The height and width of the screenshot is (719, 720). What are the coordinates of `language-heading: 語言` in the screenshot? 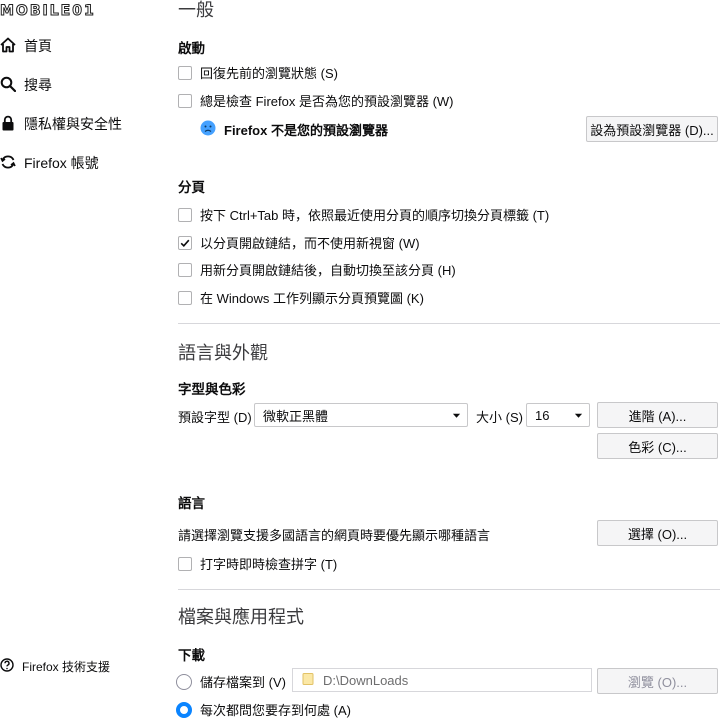 It's located at (191, 503).